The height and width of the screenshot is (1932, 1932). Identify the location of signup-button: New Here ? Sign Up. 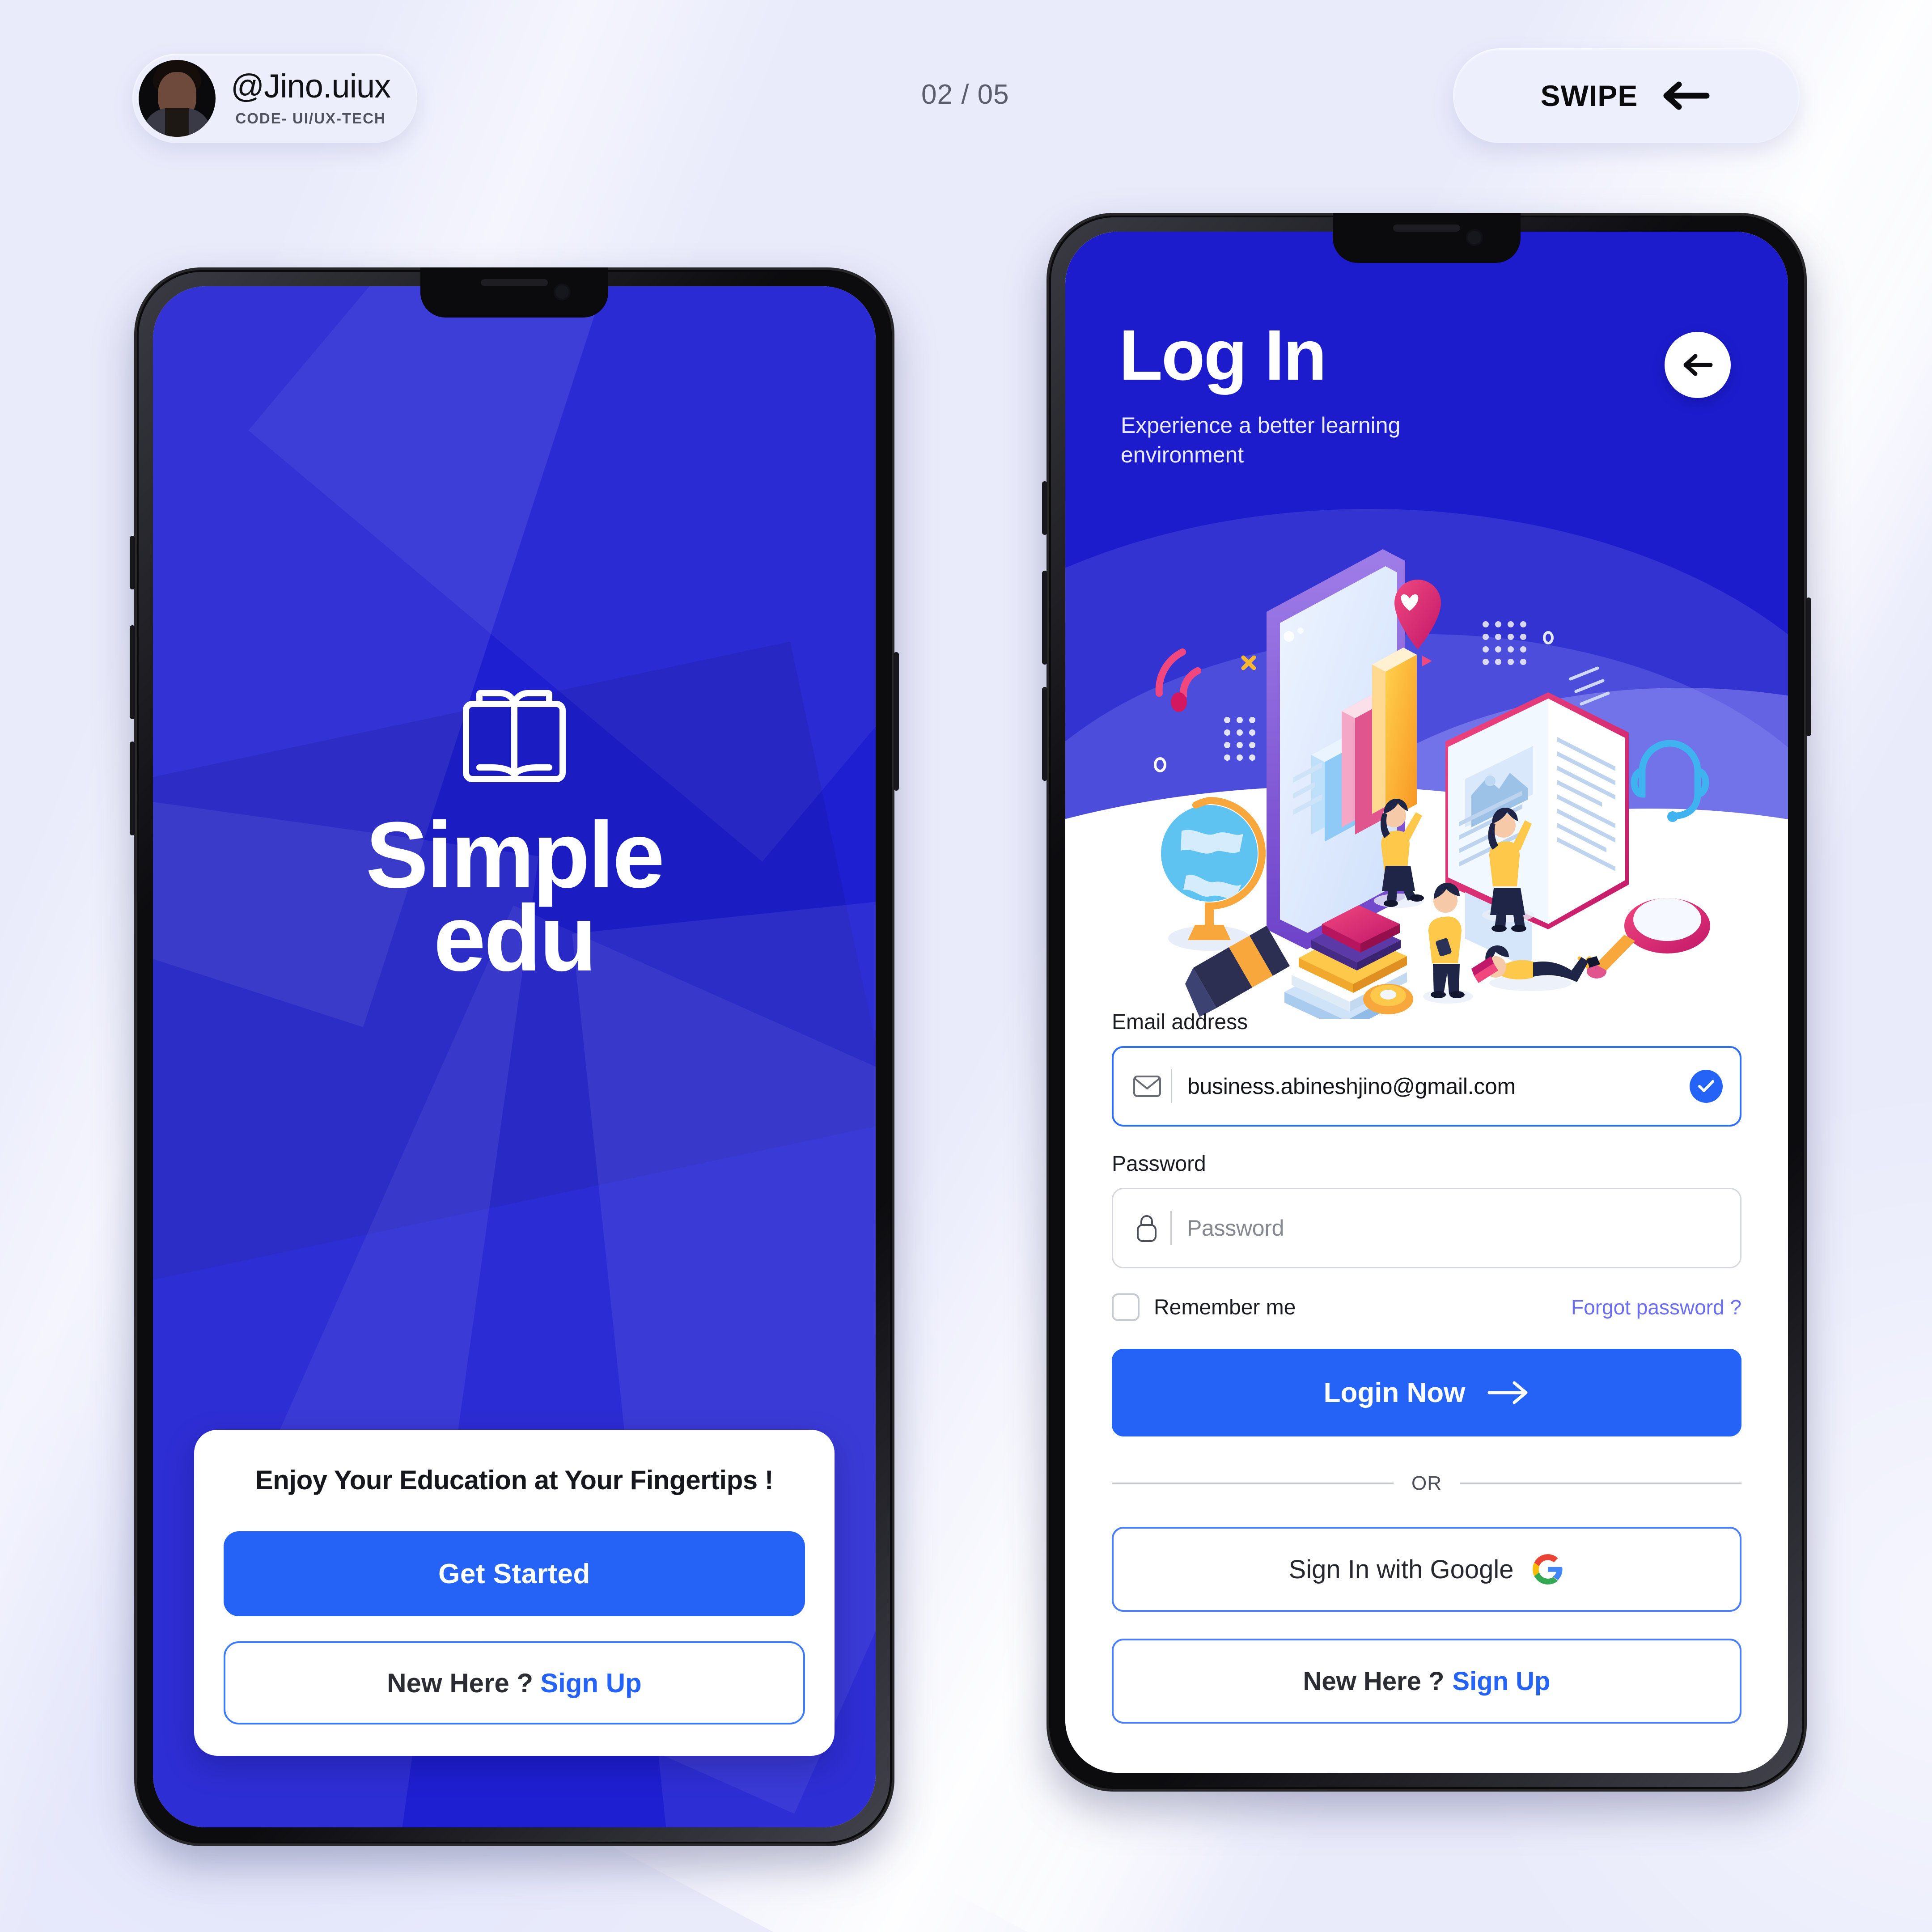
(1426, 1681).